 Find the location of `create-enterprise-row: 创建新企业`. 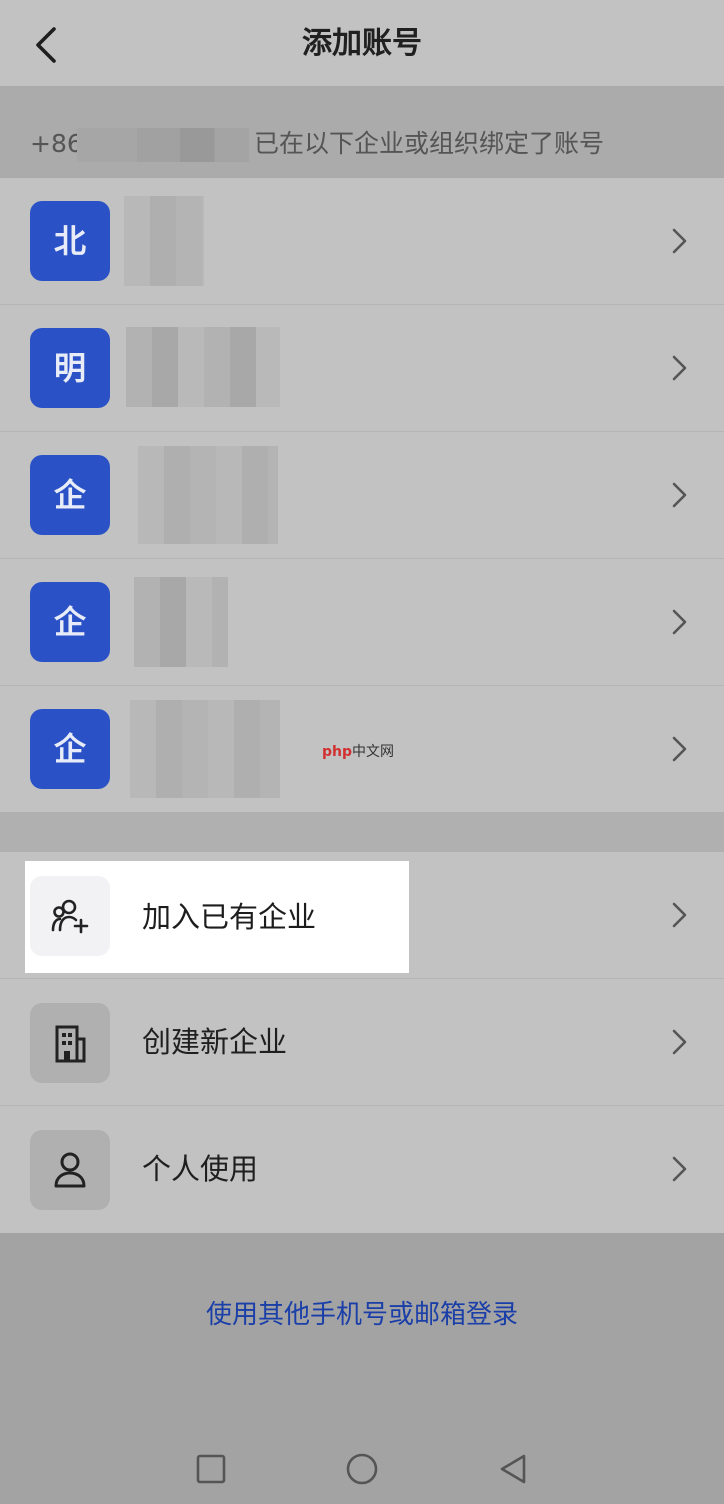

create-enterprise-row: 创建新企业 is located at coordinates (362, 1042).